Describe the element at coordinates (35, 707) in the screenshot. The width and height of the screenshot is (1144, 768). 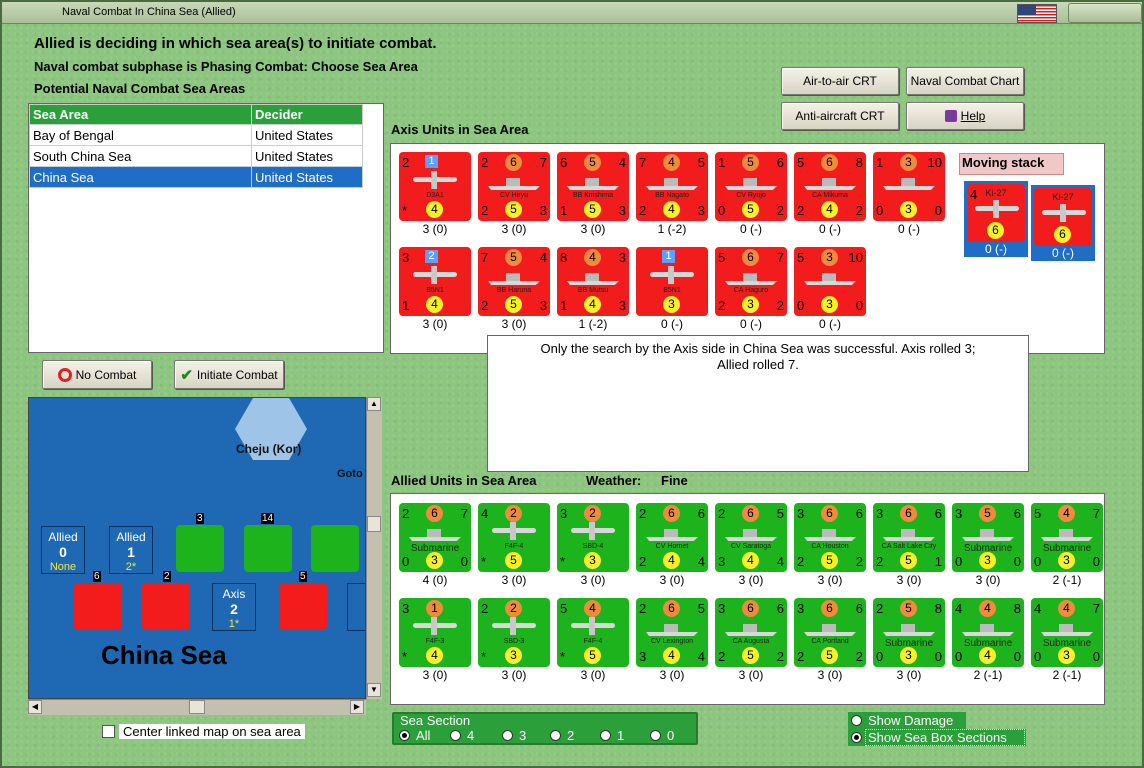
I see `scroll-left-icon: ◀` at that location.